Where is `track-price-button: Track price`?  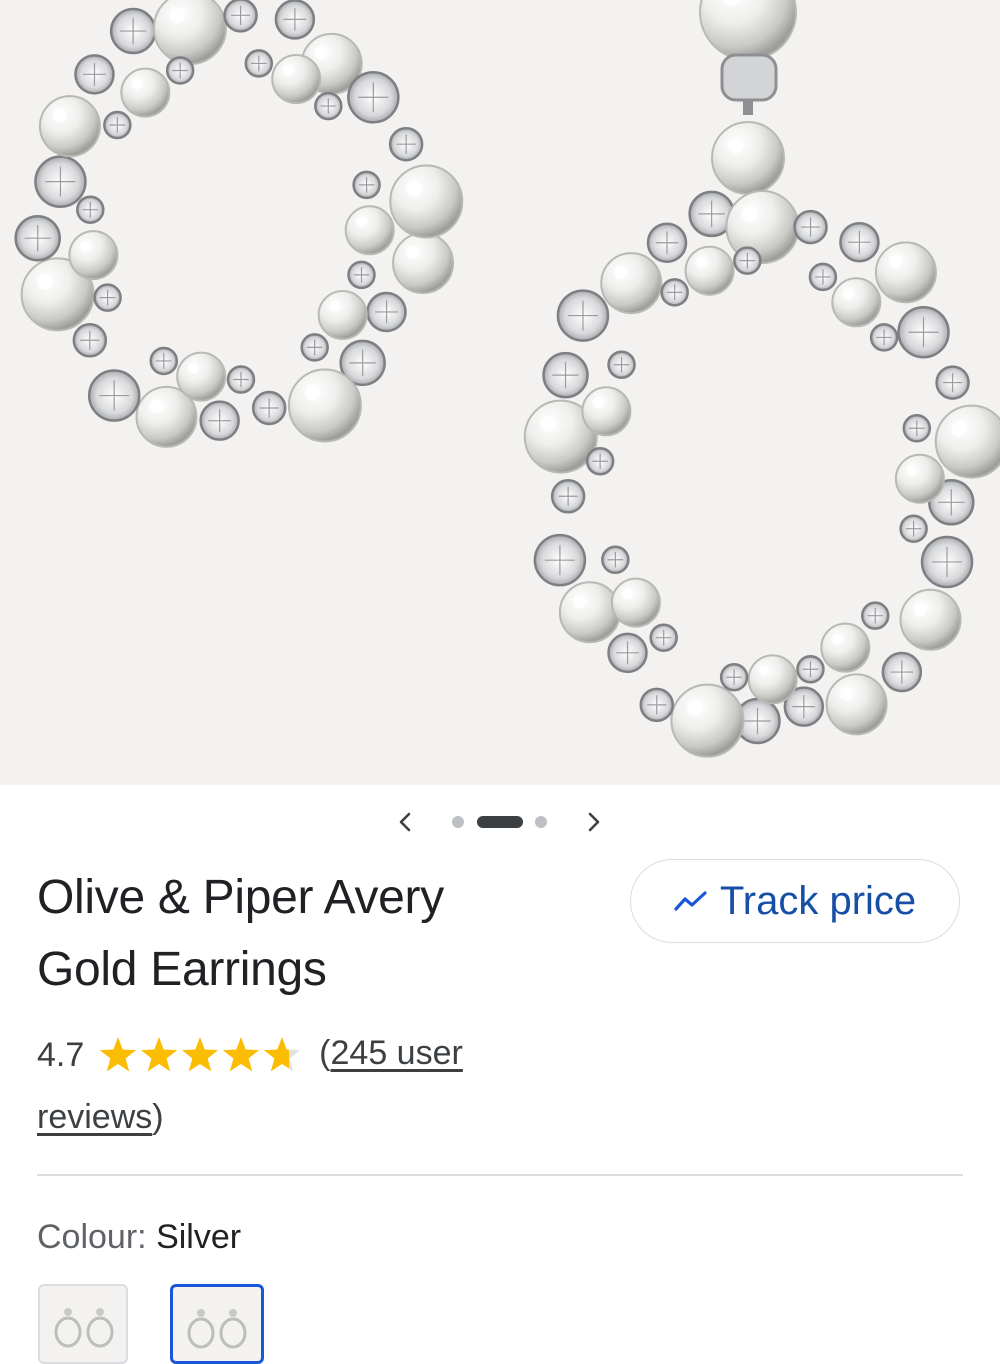 track-price-button: Track price is located at coordinates (795, 901).